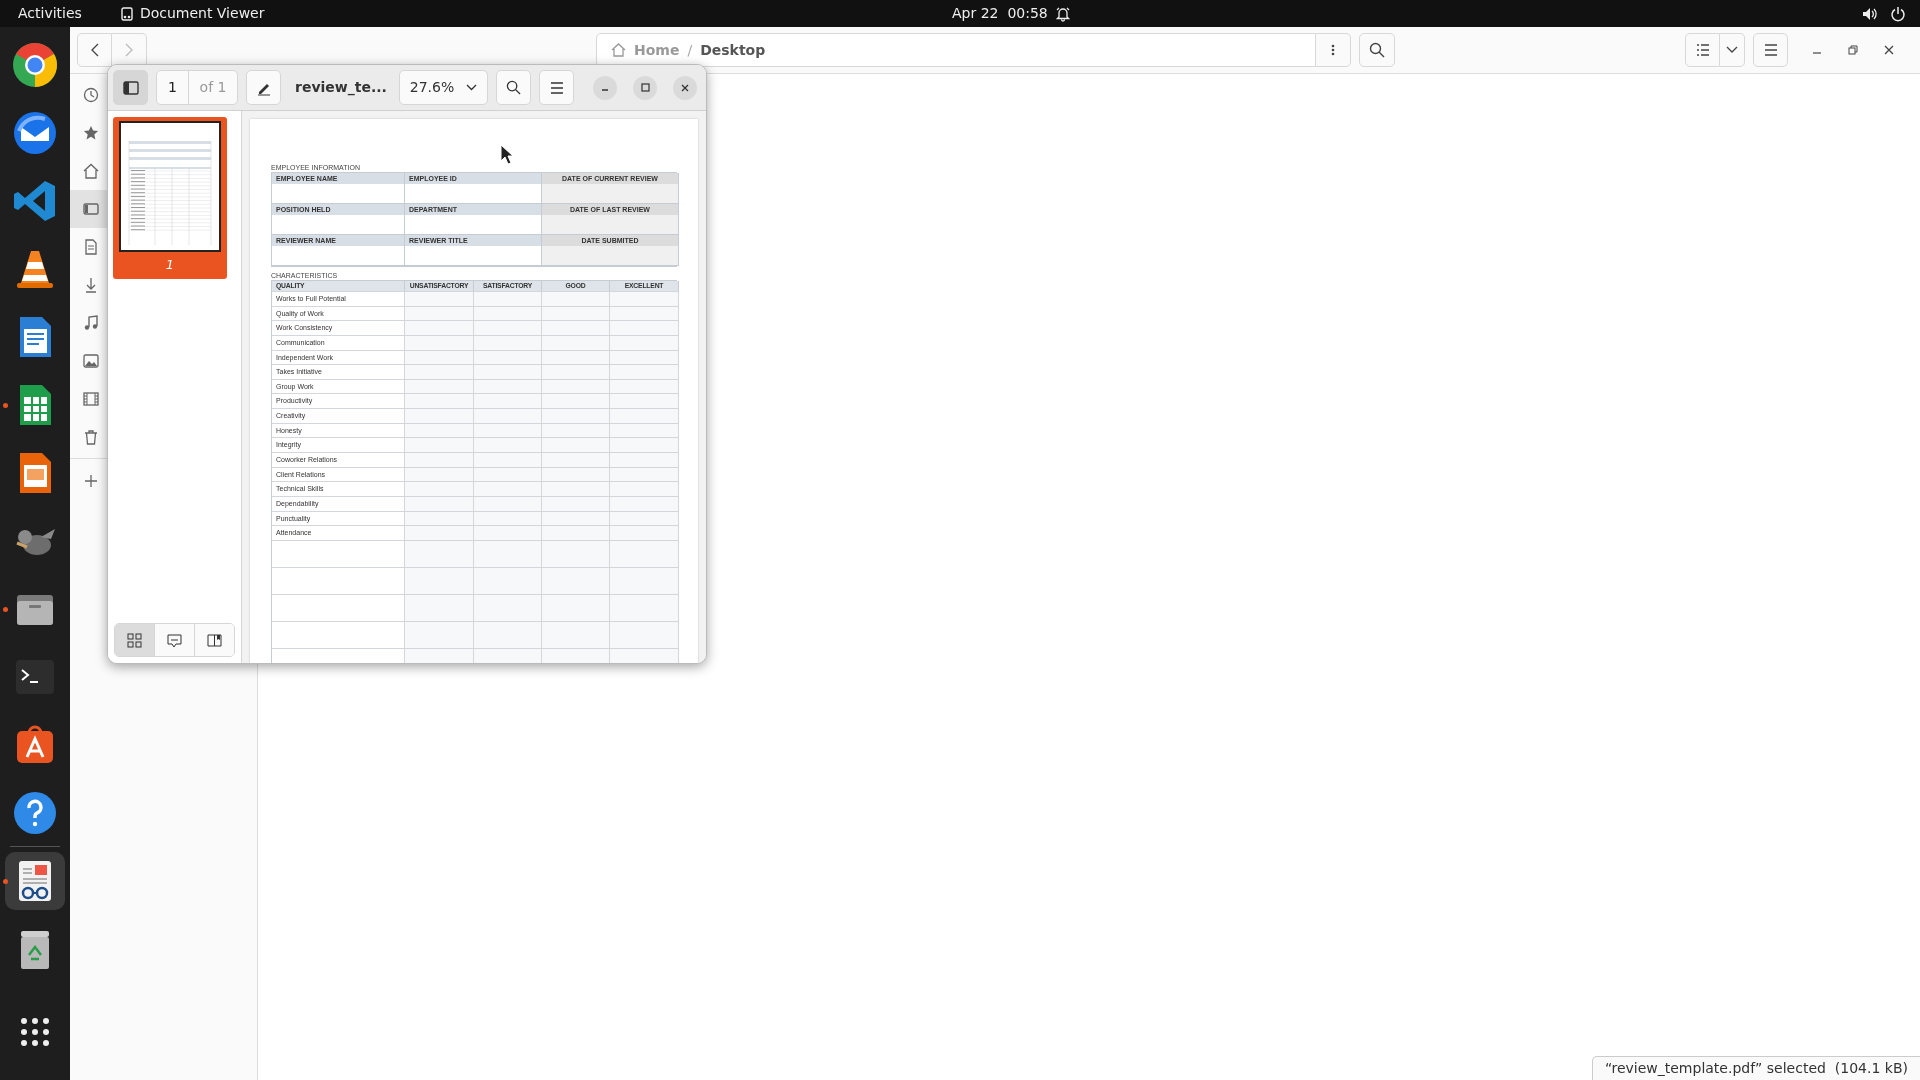 The width and height of the screenshot is (1920, 1080). Describe the element at coordinates (91, 95) in the screenshot. I see `clock-icon` at that location.